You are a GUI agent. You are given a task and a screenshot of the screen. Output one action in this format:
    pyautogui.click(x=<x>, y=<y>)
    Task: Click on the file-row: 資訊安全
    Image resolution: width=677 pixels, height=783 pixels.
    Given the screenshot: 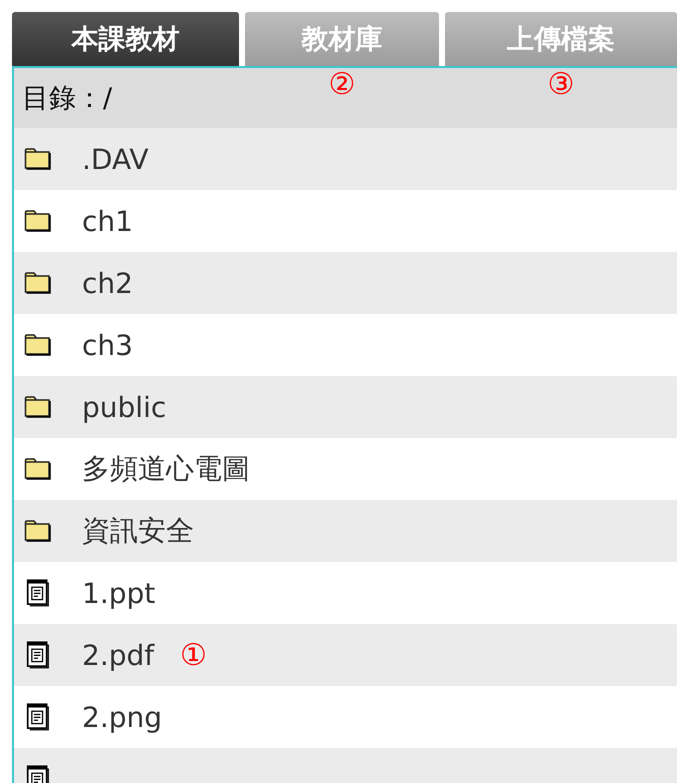 What is the action you would take?
    pyautogui.click(x=345, y=531)
    